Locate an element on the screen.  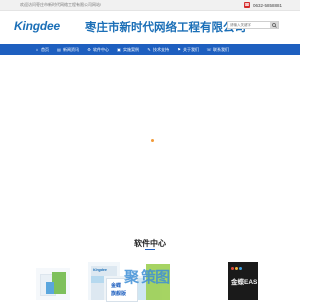
product-image: 金蝶EAS is located at coordinates (243, 281).